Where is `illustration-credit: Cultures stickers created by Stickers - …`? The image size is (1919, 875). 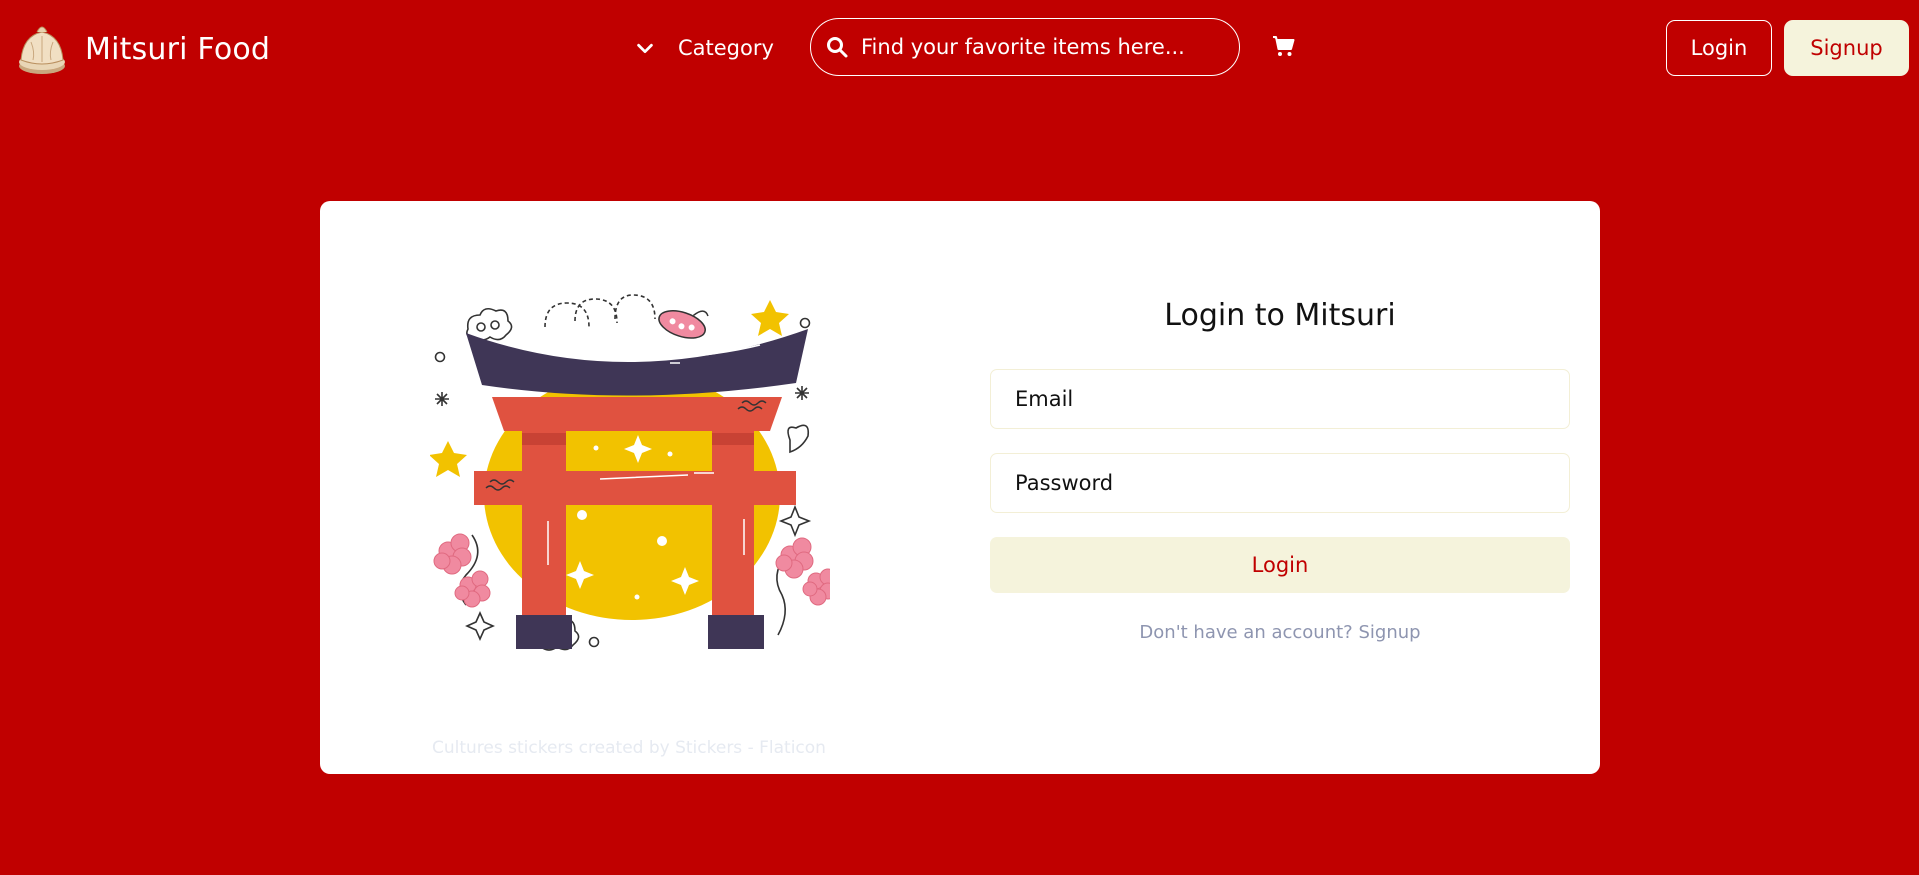
illustration-credit: Cultures stickers created by Stickers - … is located at coordinates (629, 748).